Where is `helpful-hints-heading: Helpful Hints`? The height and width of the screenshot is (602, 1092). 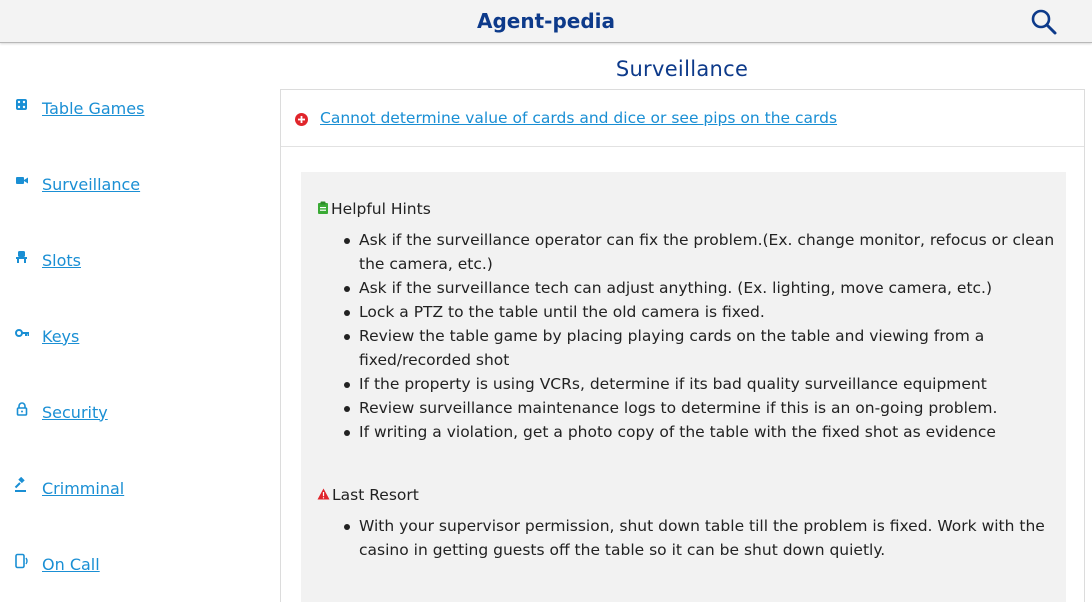 helpful-hints-heading: Helpful Hints is located at coordinates (374, 209).